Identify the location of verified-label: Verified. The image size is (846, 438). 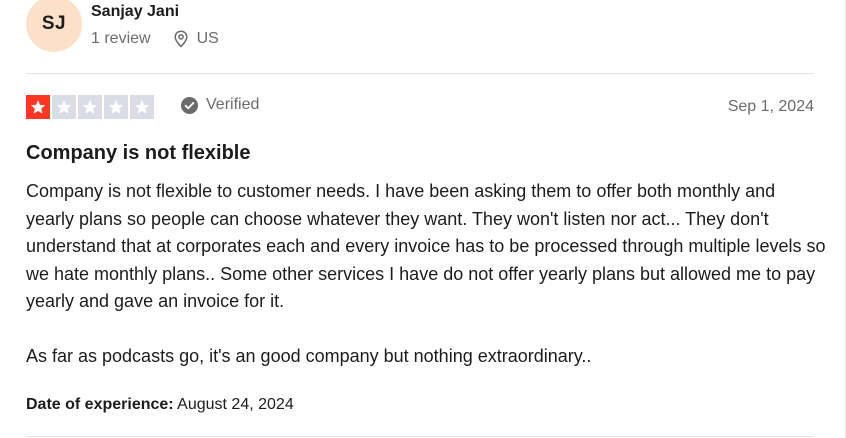
(233, 104).